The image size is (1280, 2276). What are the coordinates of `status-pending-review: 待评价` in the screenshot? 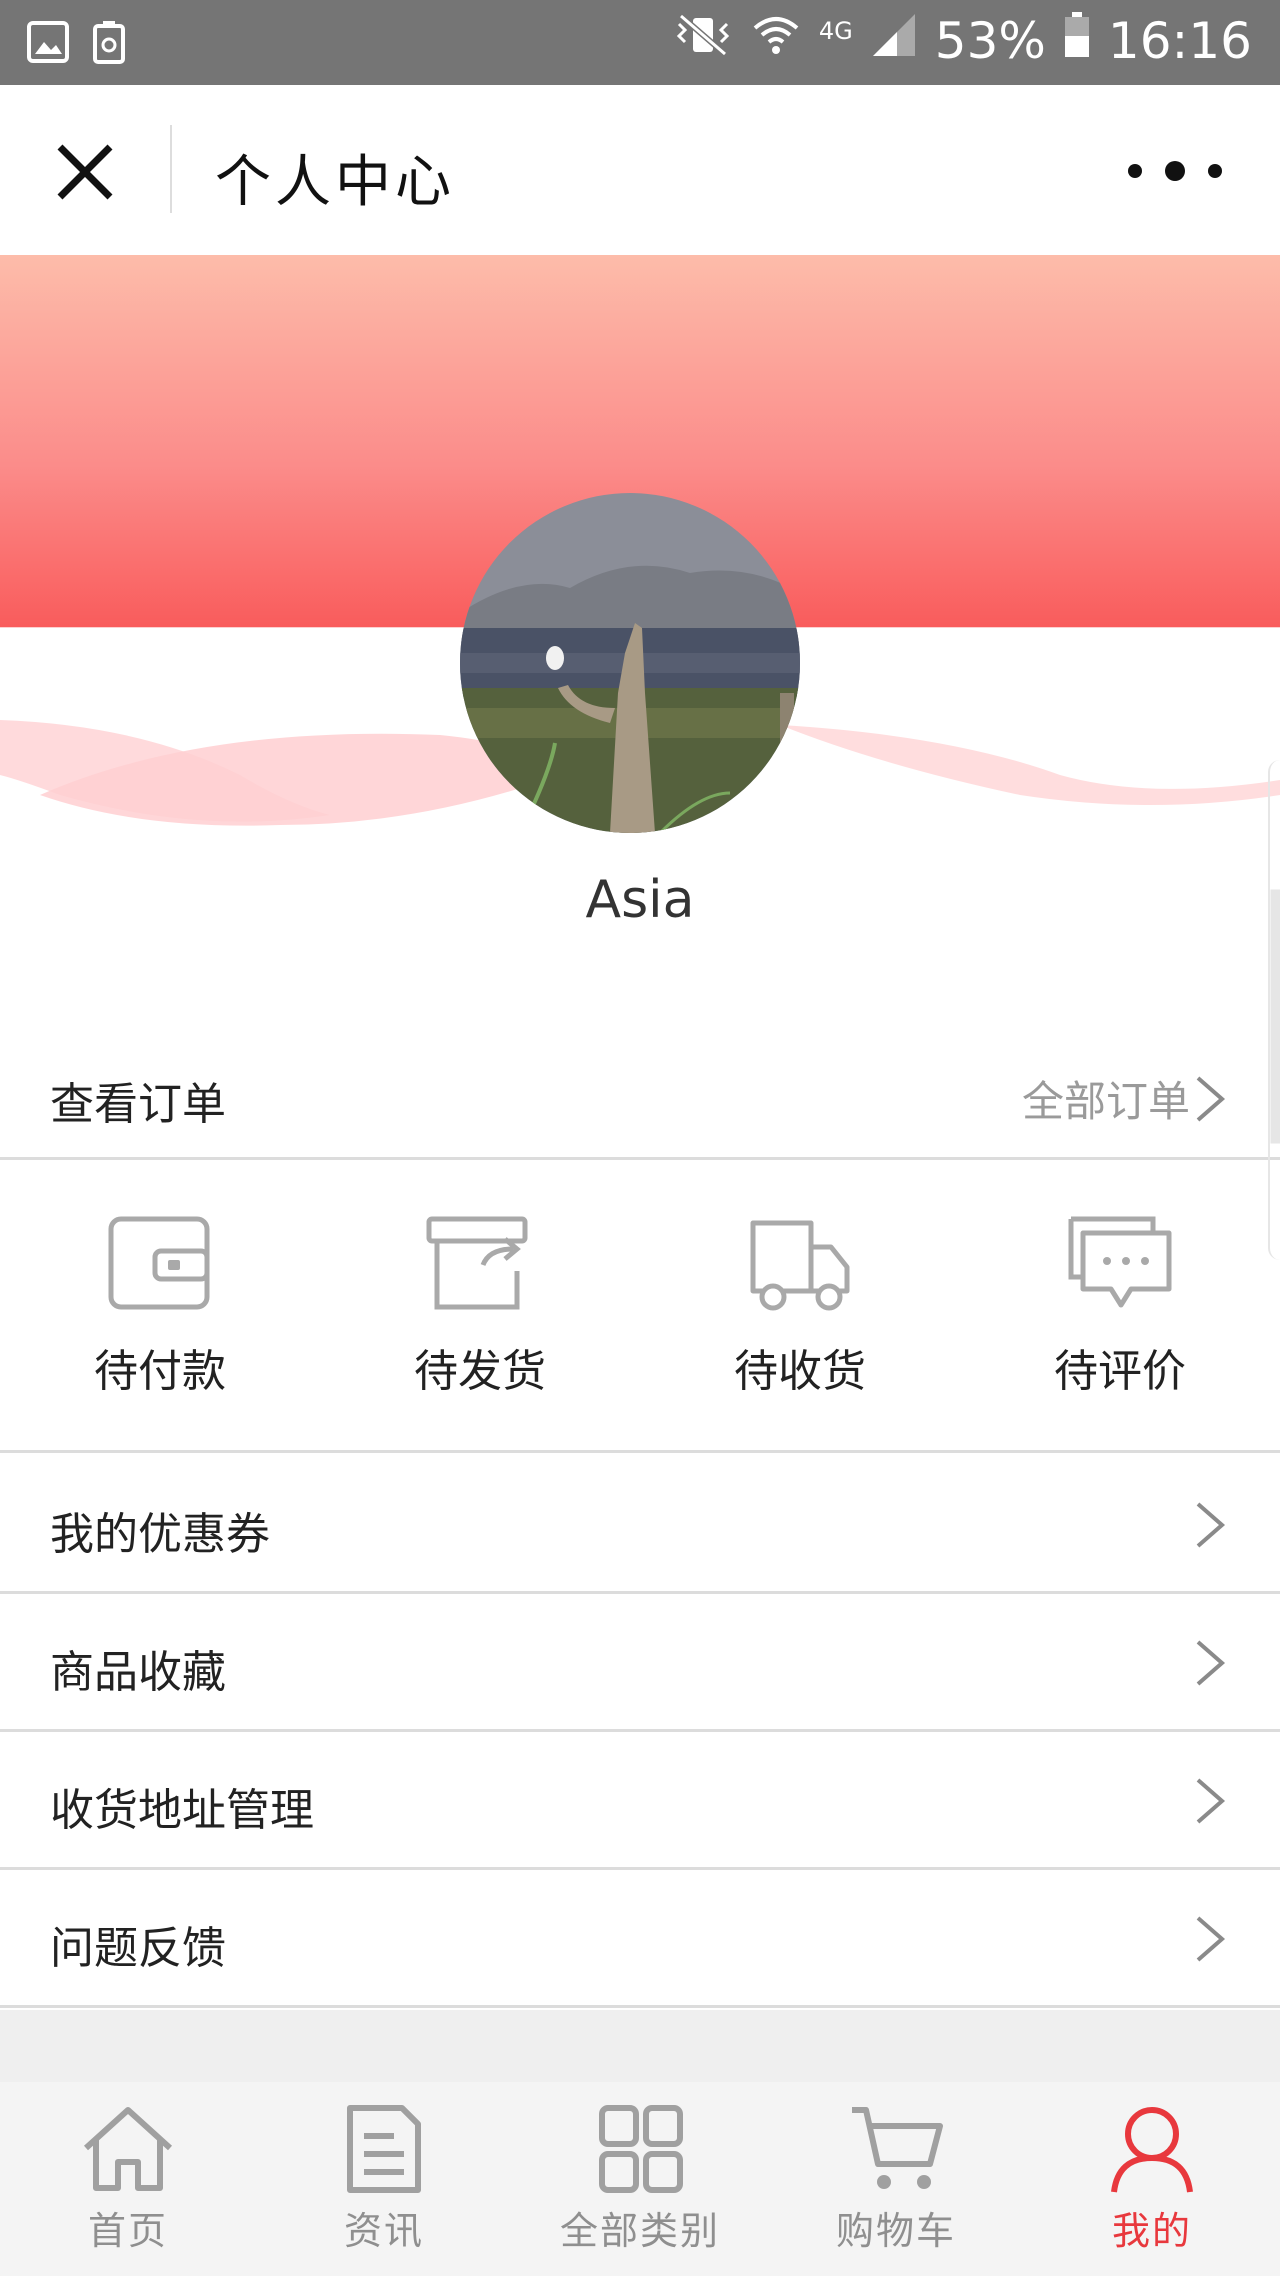 It's located at (1120, 1306).